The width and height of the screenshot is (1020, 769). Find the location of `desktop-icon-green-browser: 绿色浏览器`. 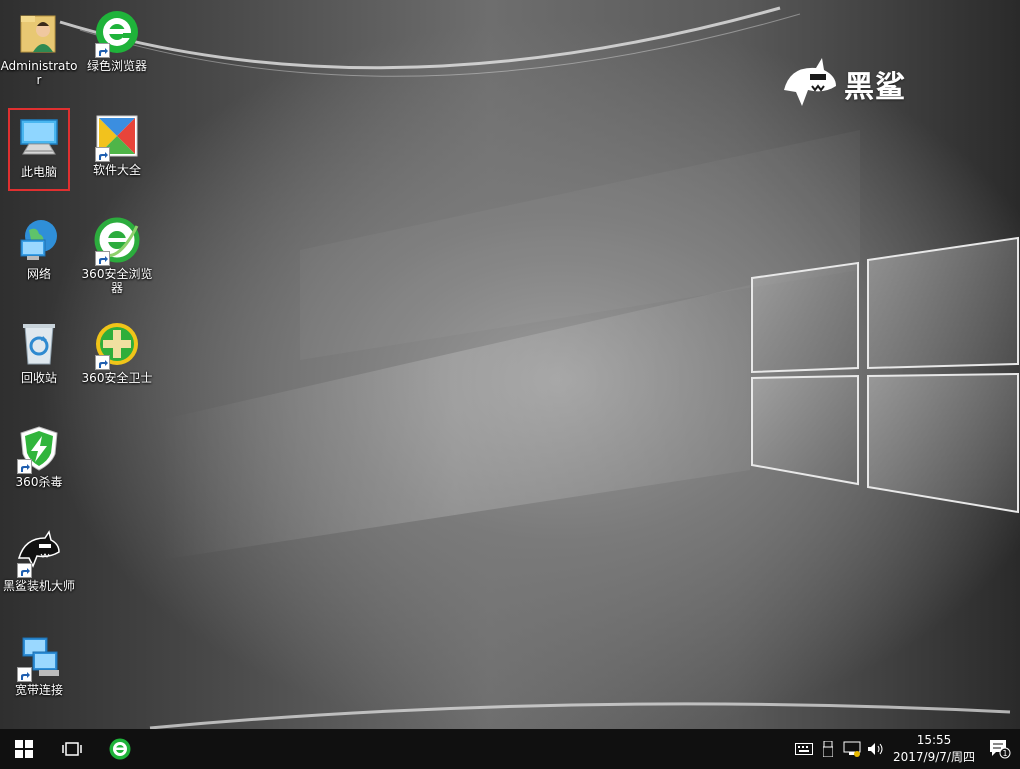

desktop-icon-green-browser: 绿色浏览器 is located at coordinates (117, 39).